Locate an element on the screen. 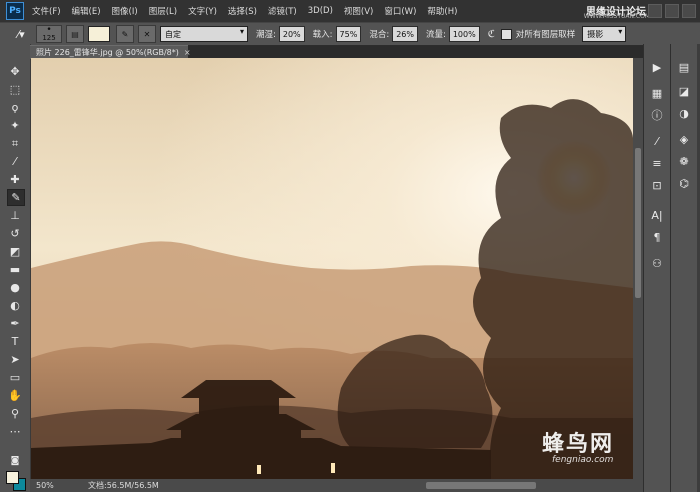 Image resolution: width=700 pixels, height=492 pixels. menu-edit: 编辑(E) is located at coordinates (86, 11).